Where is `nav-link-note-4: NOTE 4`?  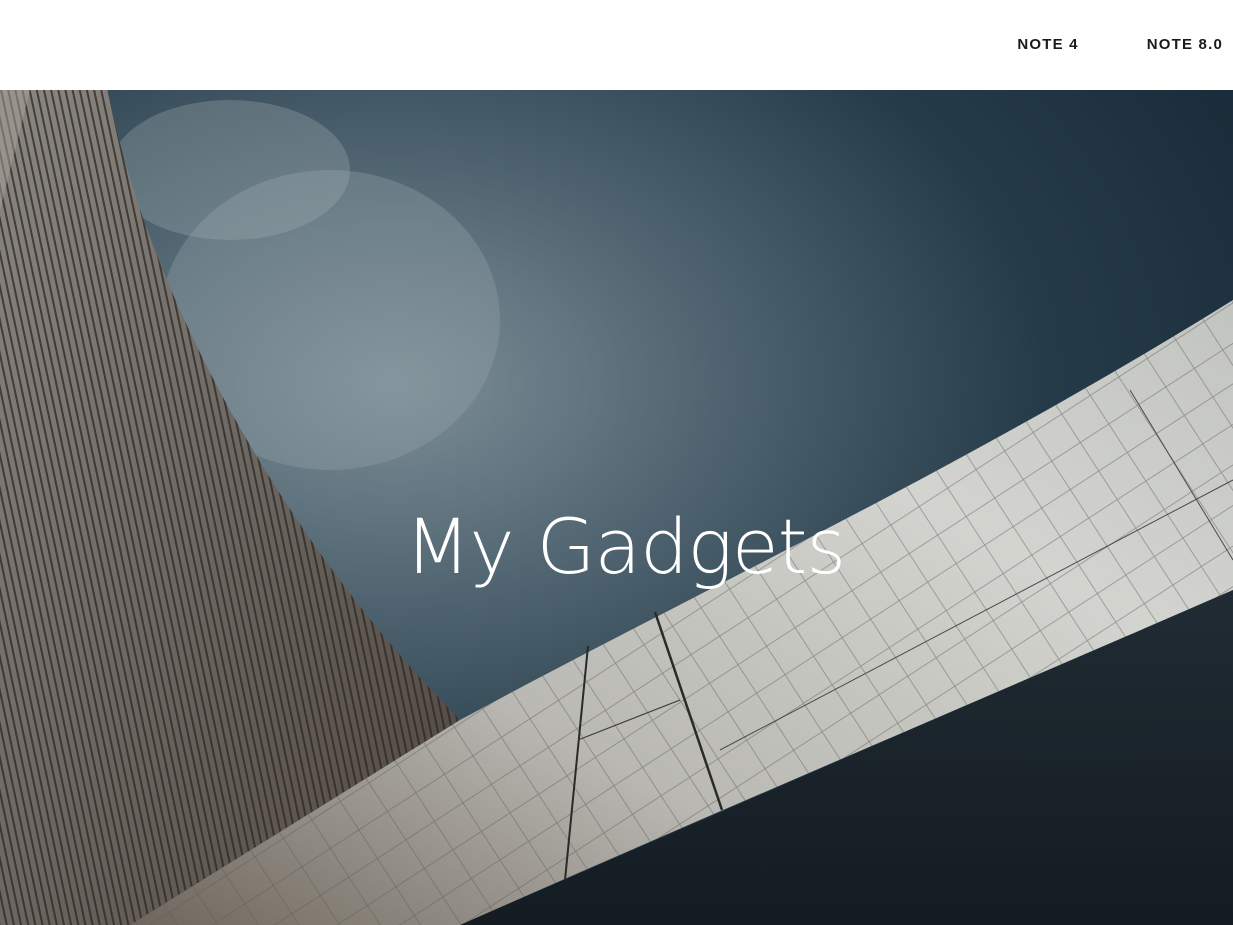 nav-link-note-4: NOTE 4 is located at coordinates (1047, 45).